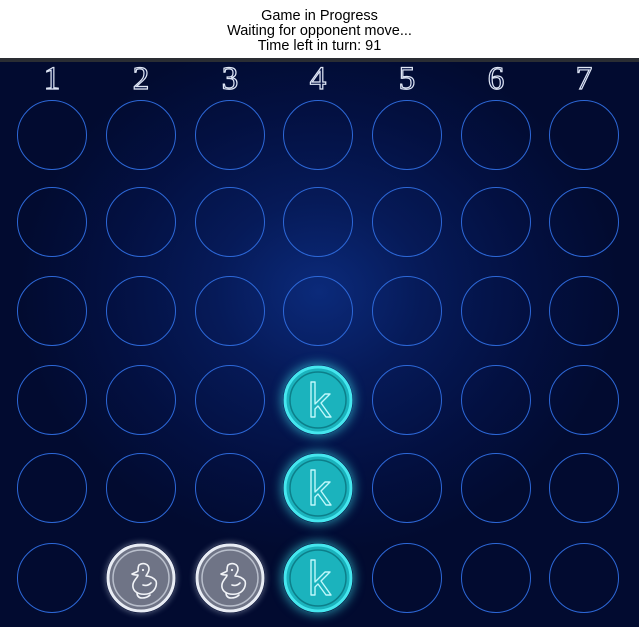 This screenshot has width=639, height=627. Describe the element at coordinates (407, 311) in the screenshot. I see `board-slot-r3-c5` at that location.